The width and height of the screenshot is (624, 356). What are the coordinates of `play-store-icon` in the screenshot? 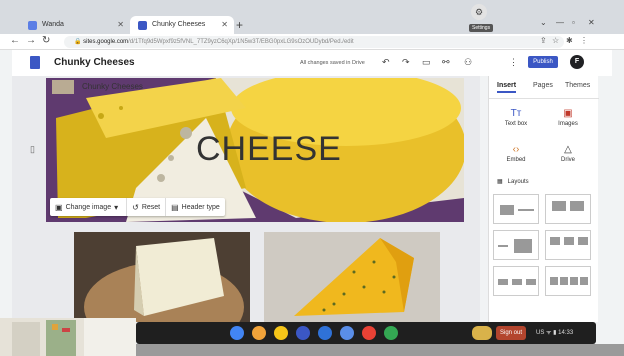 It's located at (391, 333).